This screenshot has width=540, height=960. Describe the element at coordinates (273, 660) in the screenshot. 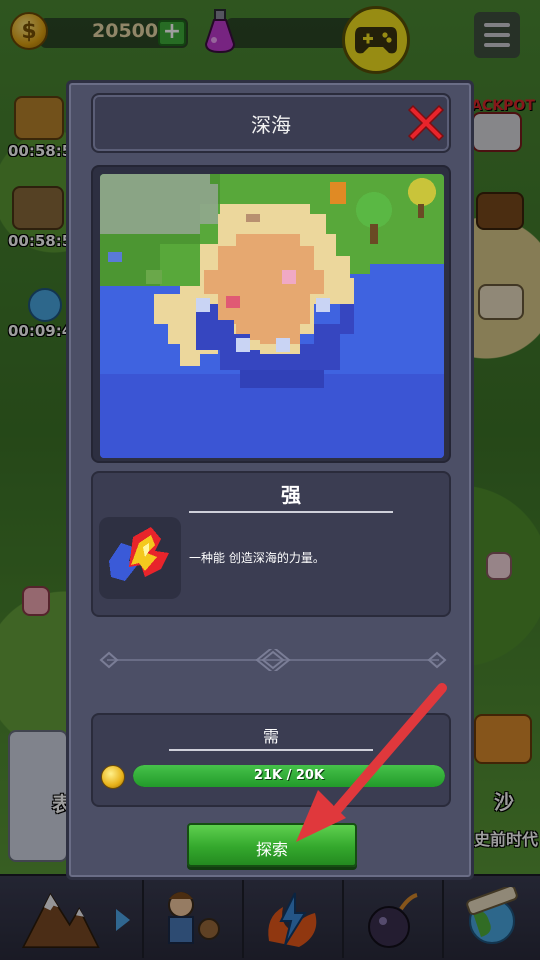

I see `ornamental-divider` at that location.